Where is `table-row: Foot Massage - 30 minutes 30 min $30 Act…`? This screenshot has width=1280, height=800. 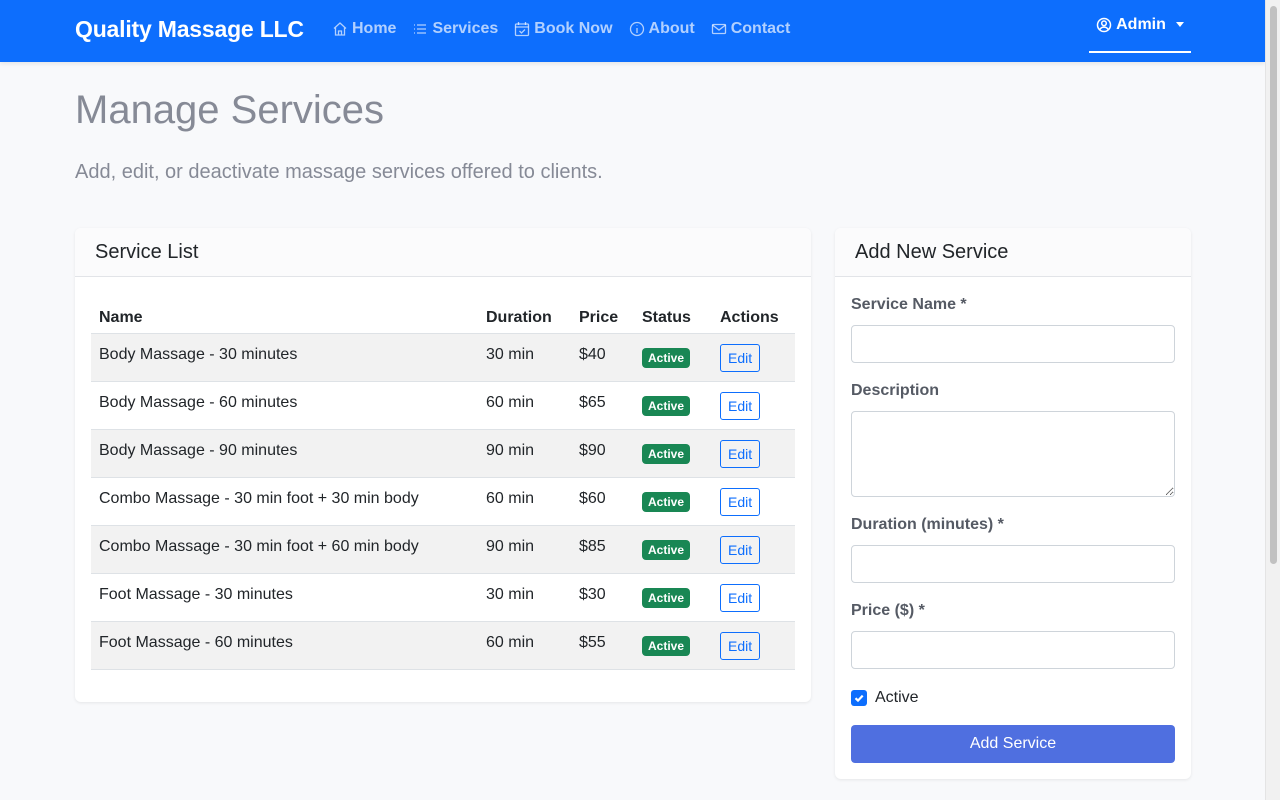 table-row: Foot Massage - 30 minutes 30 min $30 Act… is located at coordinates (443, 597).